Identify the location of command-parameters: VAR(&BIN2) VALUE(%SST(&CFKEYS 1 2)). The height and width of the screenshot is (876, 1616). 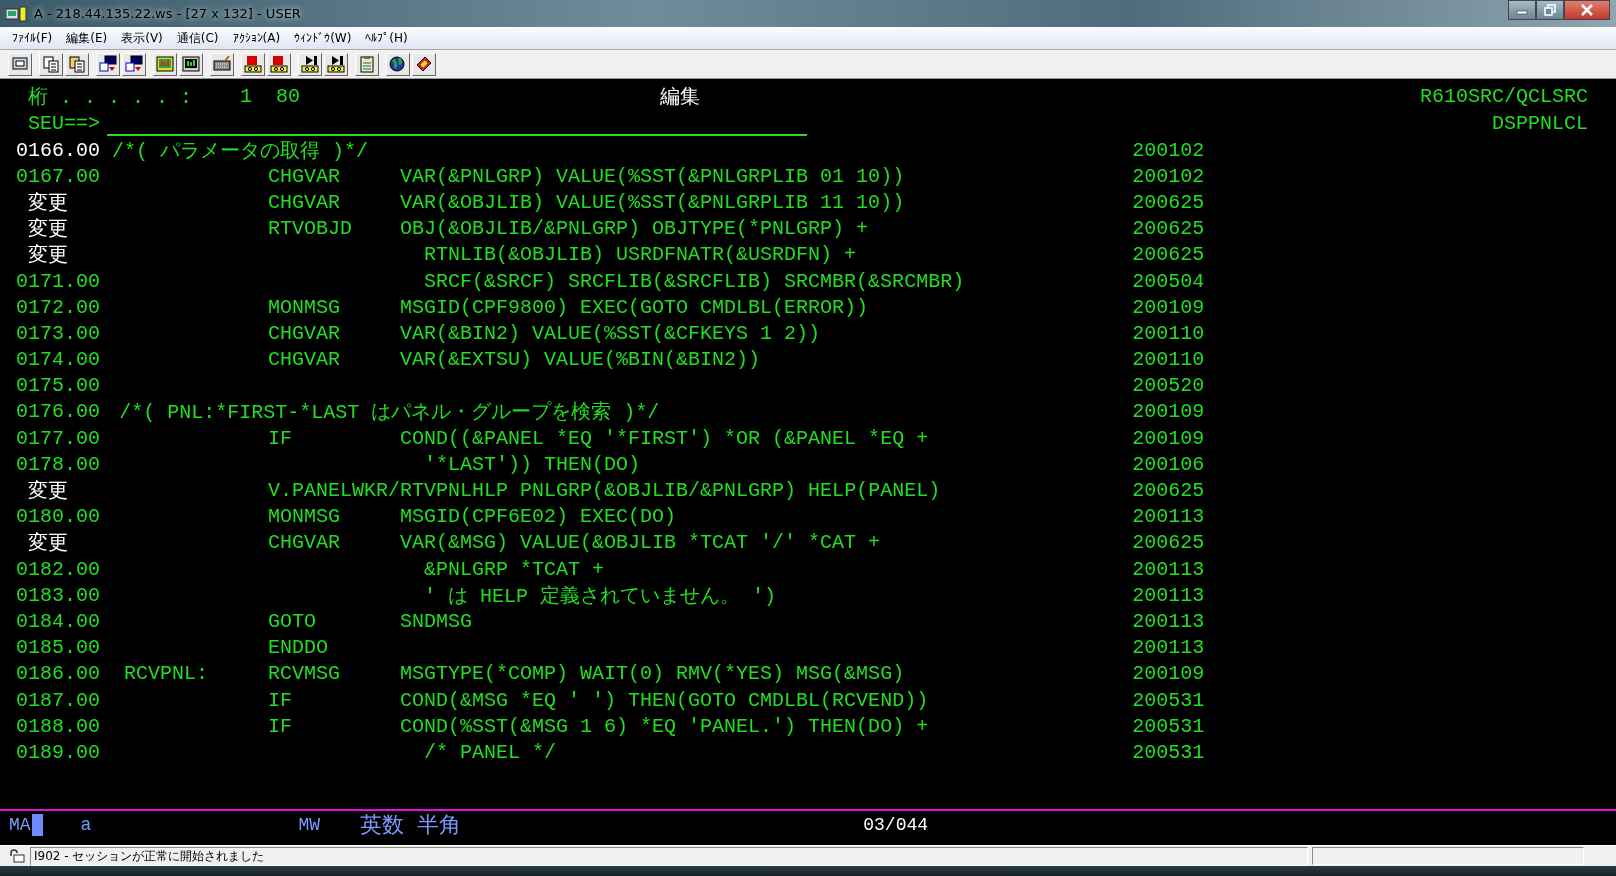
(610, 333).